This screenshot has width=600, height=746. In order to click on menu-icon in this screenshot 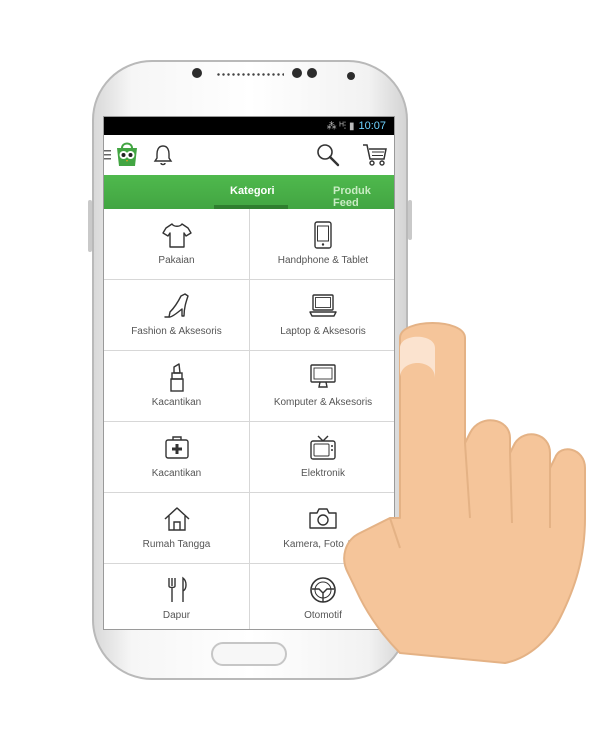, I will do `click(108, 155)`.